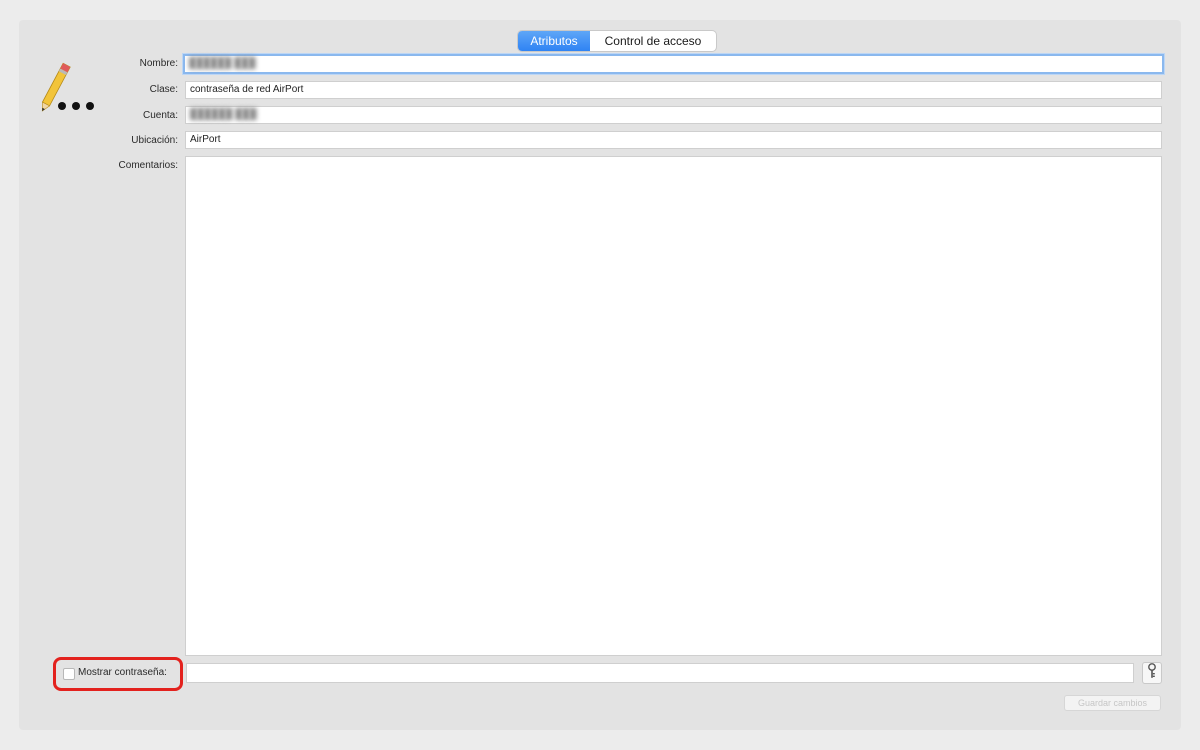  I want to click on name-field: ██████ ███, so click(673, 64).